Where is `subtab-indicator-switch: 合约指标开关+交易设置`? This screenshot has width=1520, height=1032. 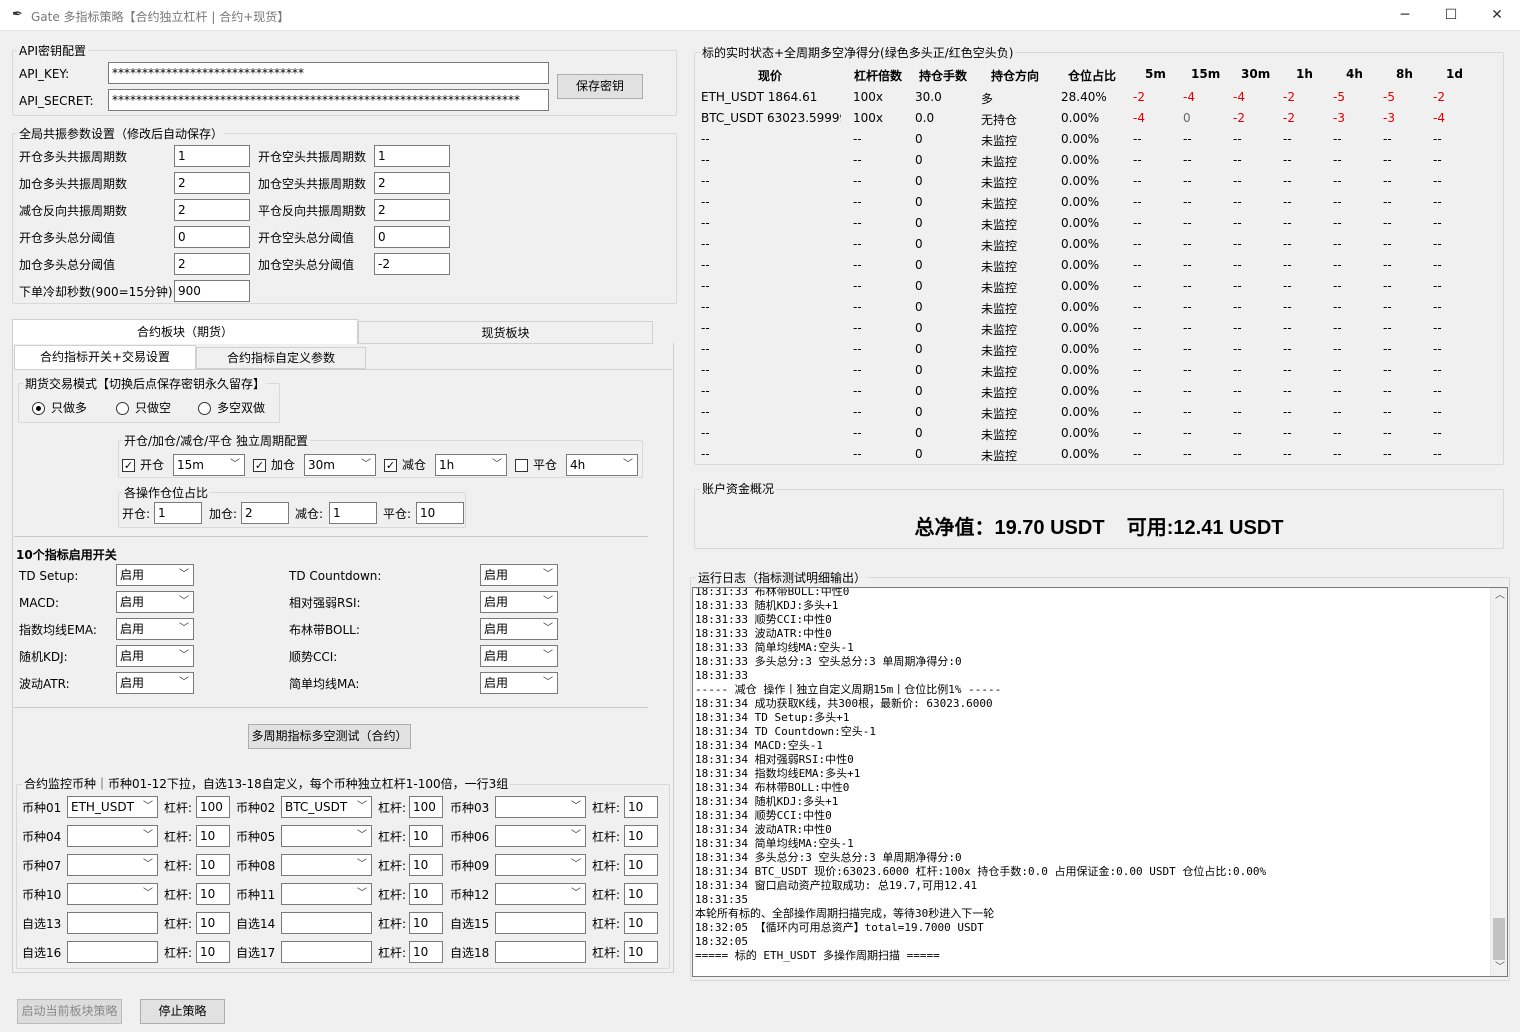
subtab-indicator-switch: 合约指标开关+交易设置 is located at coordinates (105, 357).